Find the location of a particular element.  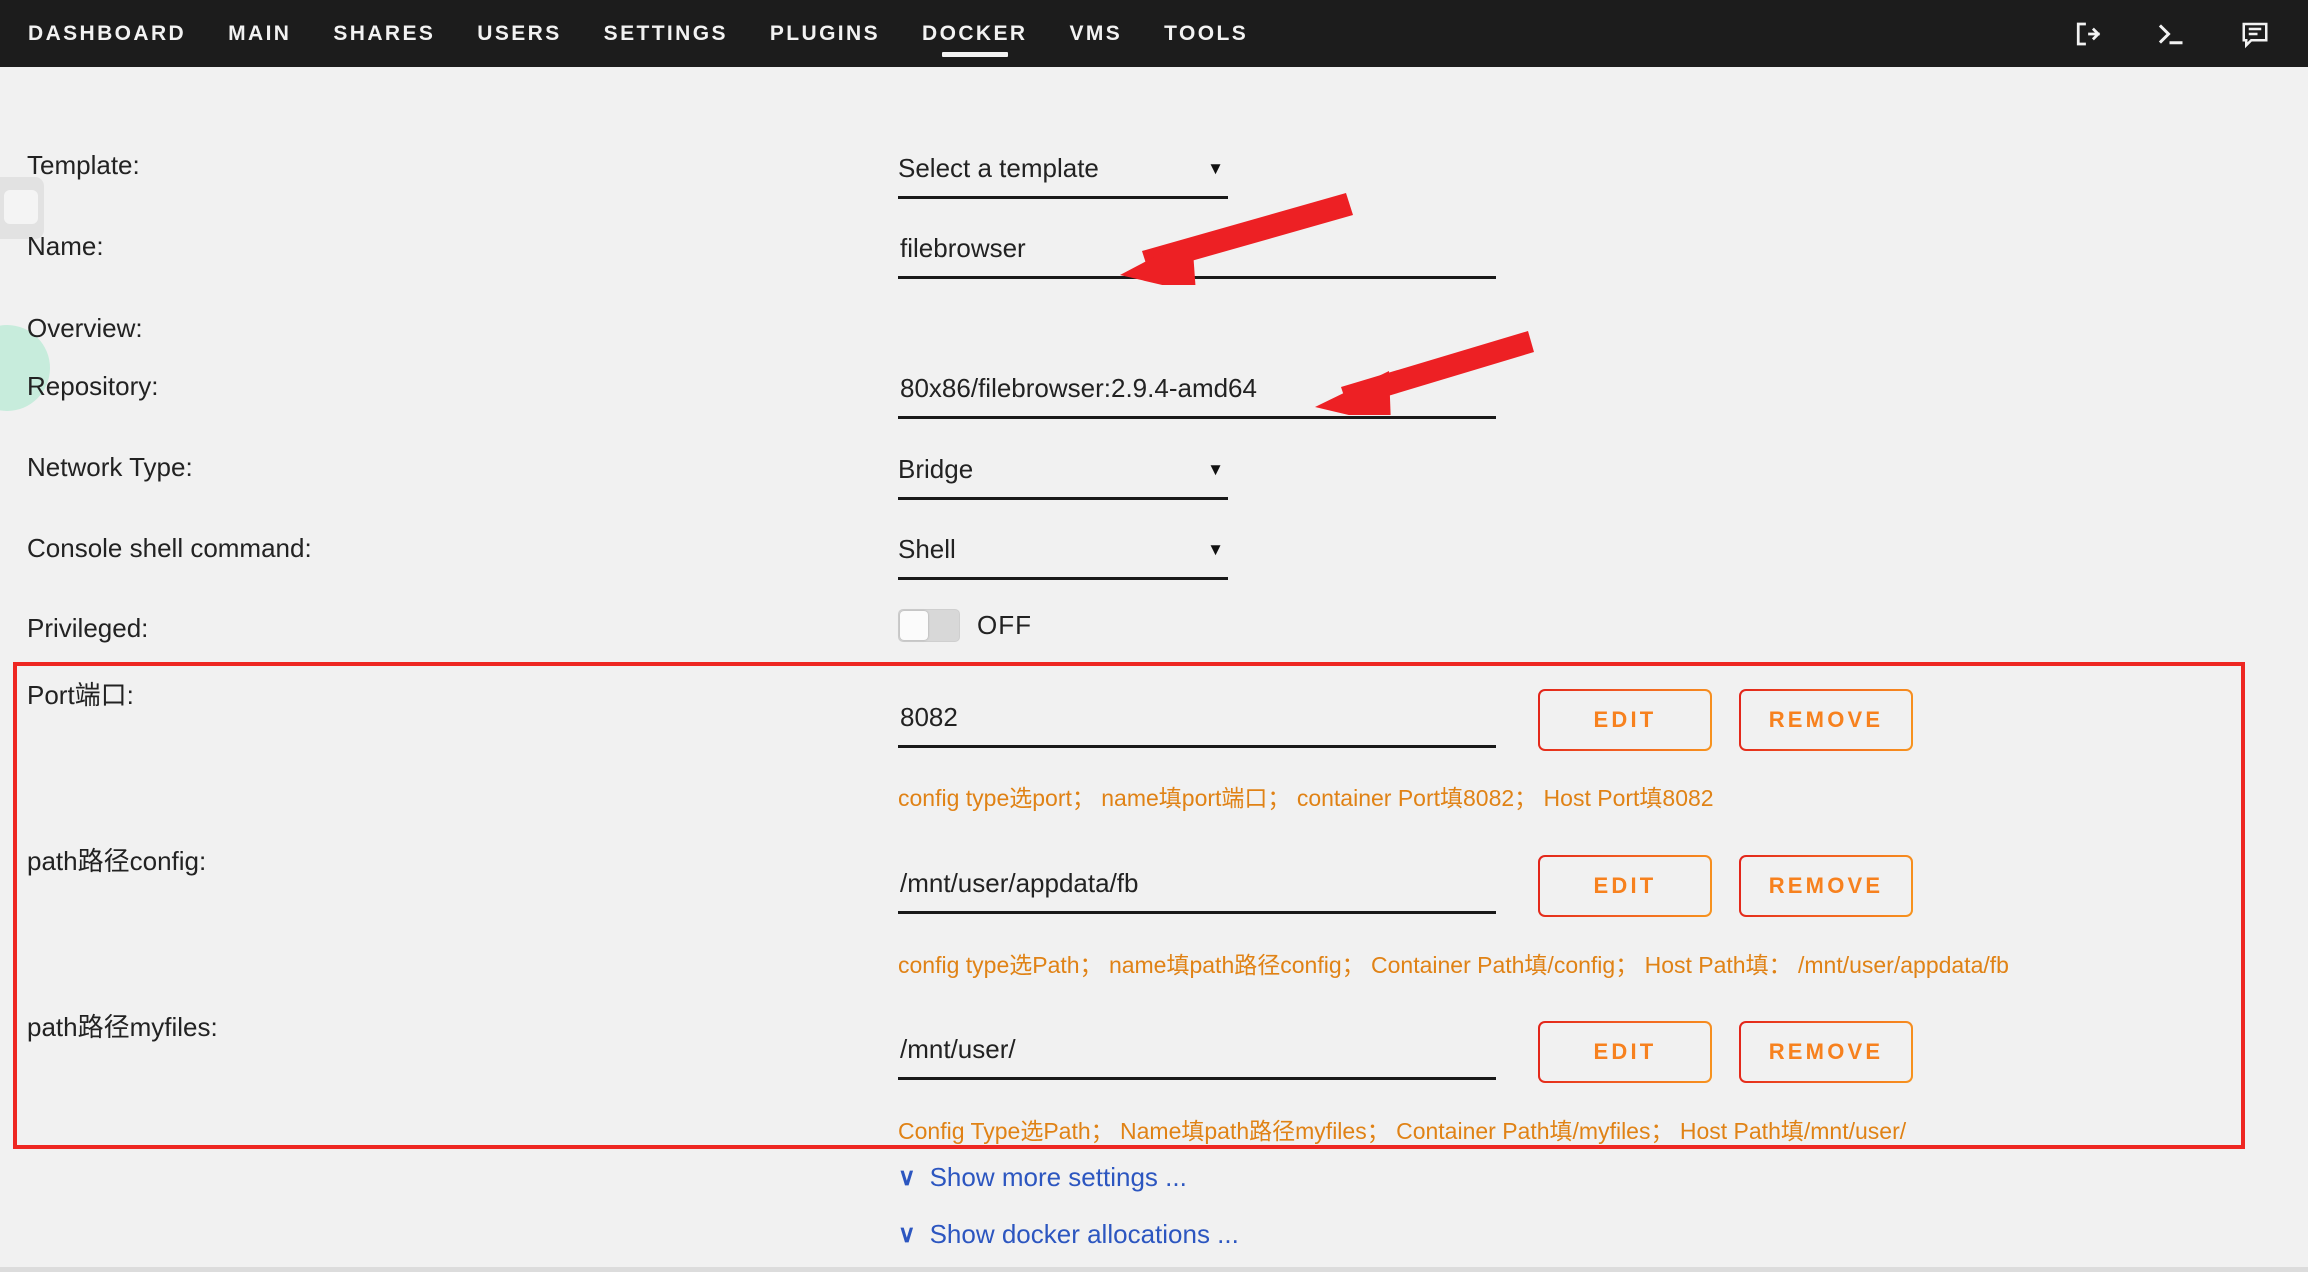

nav-item-label: MAIN is located at coordinates (260, 33).